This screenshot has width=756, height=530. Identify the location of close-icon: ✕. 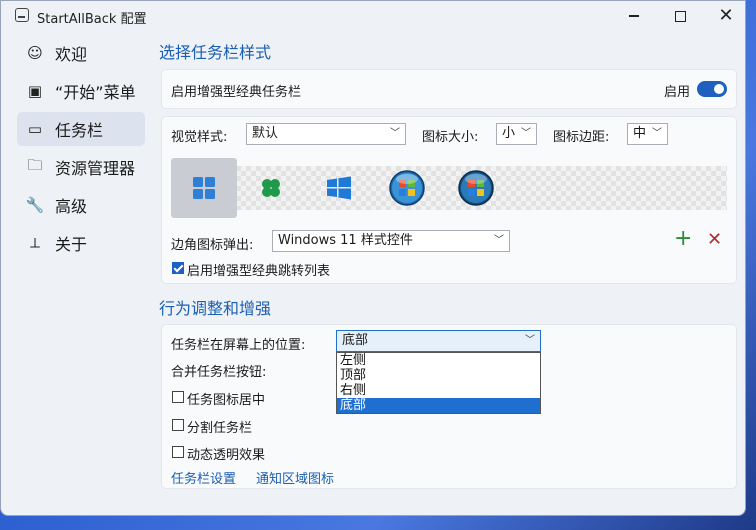
(726, 15).